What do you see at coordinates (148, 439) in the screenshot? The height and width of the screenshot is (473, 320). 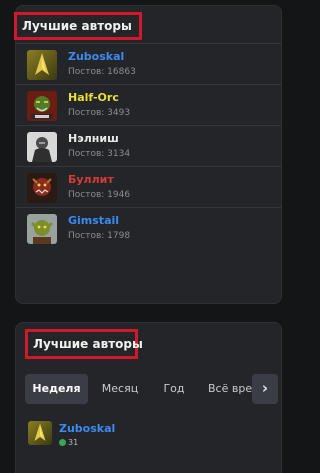 I see `author-row: Zuboskal 31` at bounding box center [148, 439].